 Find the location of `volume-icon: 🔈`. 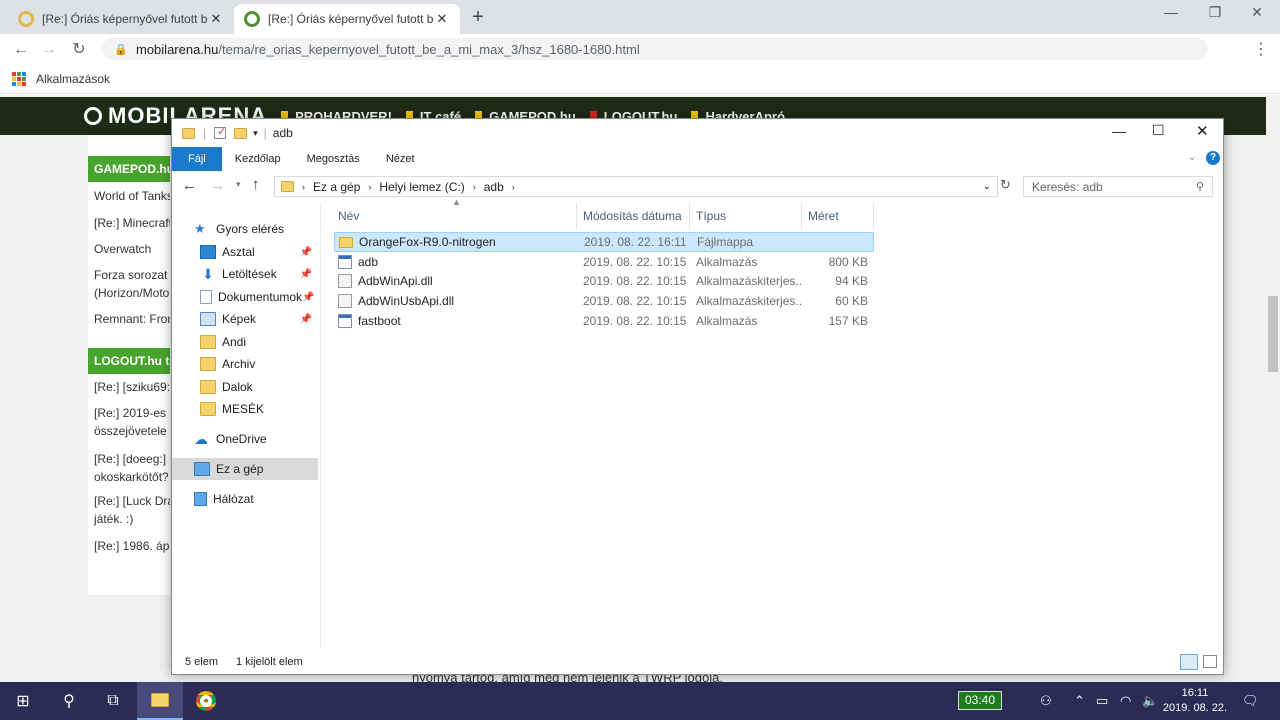

volume-icon: 🔈 is located at coordinates (1150, 701).